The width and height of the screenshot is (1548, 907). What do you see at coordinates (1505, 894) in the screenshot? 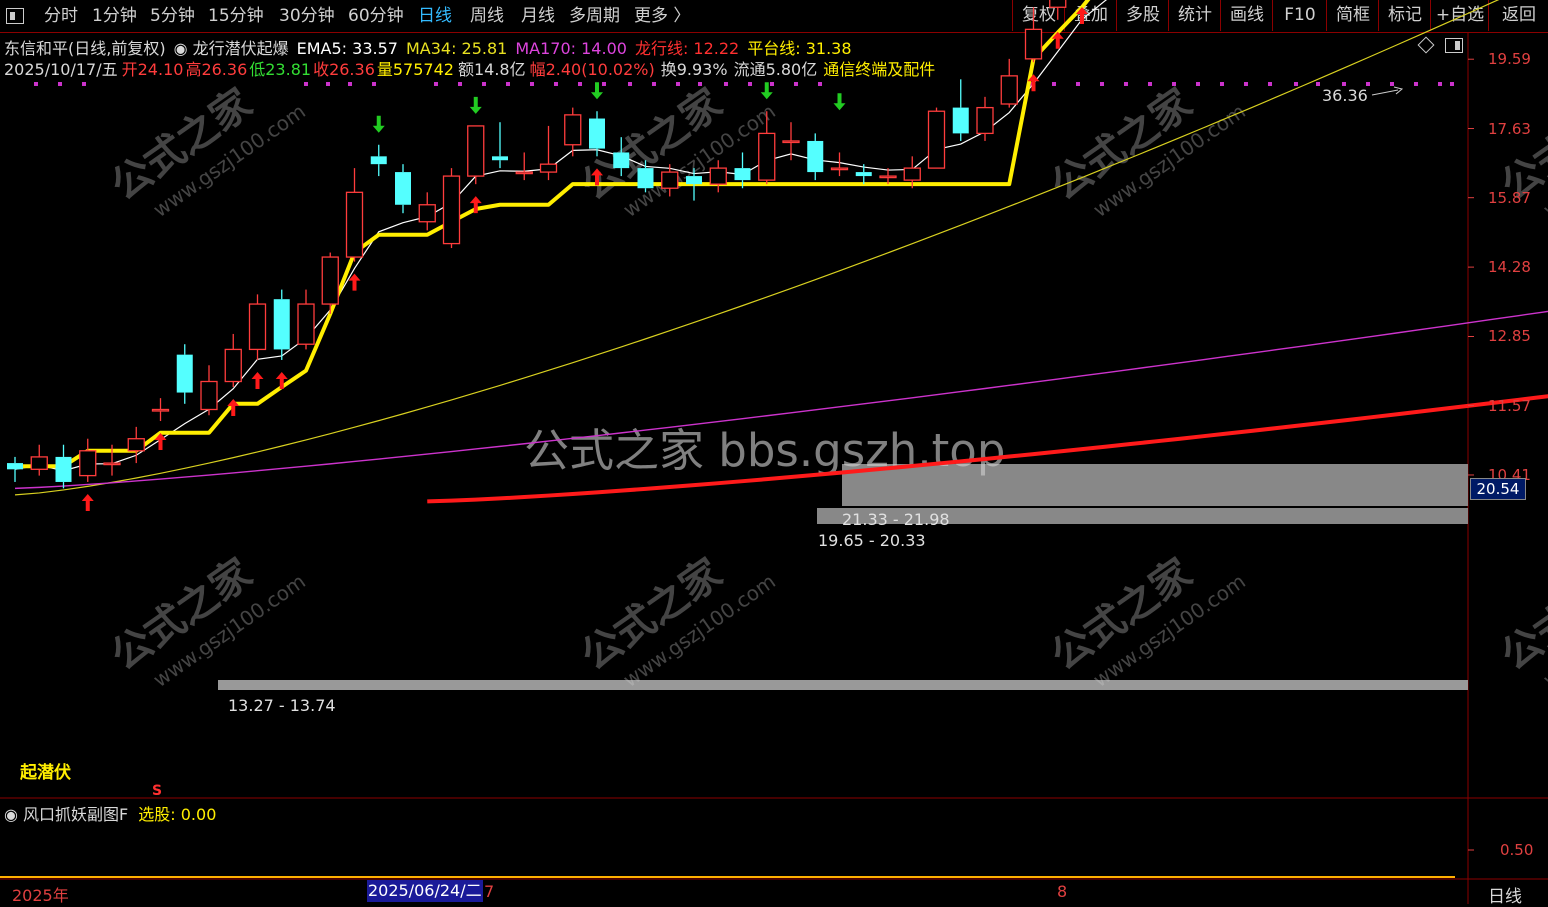
I see `period-button: 日线` at bounding box center [1505, 894].